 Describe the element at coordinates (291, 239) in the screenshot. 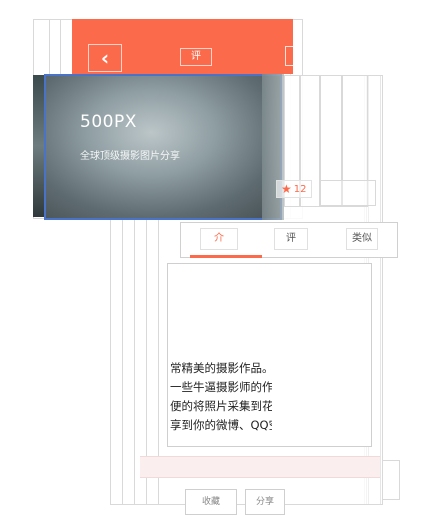

I see `tab-comments: 评` at that location.